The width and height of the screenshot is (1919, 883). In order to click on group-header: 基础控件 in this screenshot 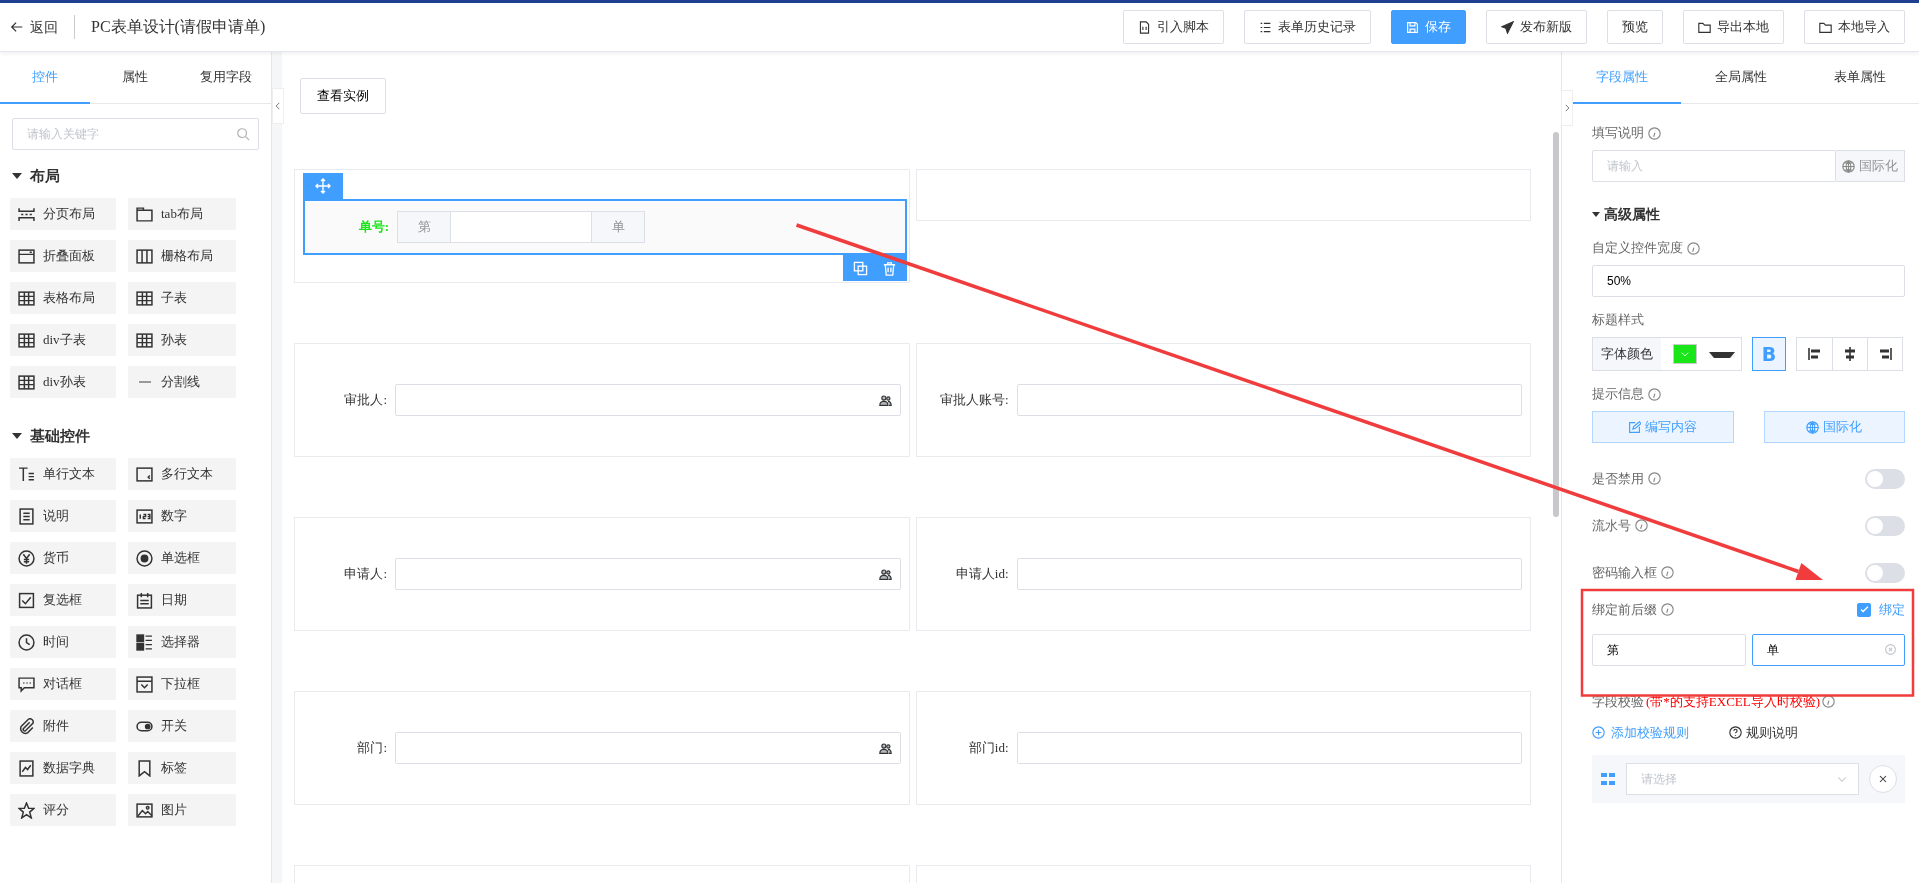, I will do `click(135, 436)`.